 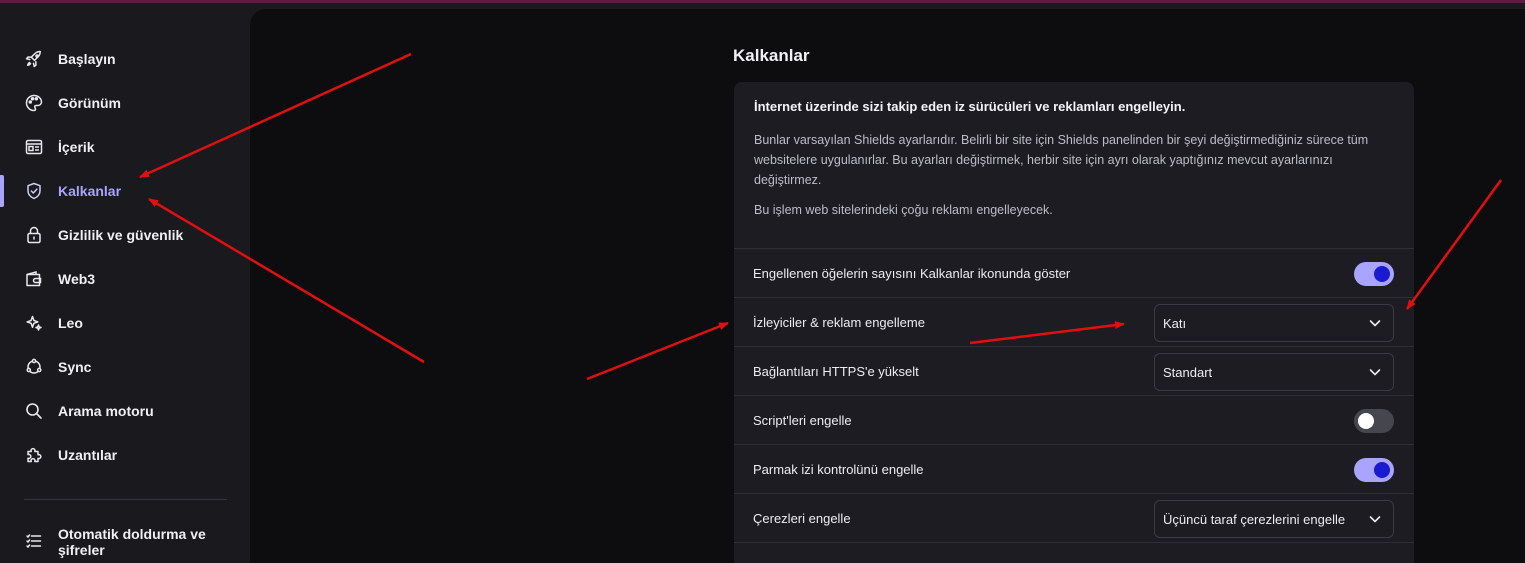 What do you see at coordinates (34, 103) in the screenshot?
I see `palette-icon` at bounding box center [34, 103].